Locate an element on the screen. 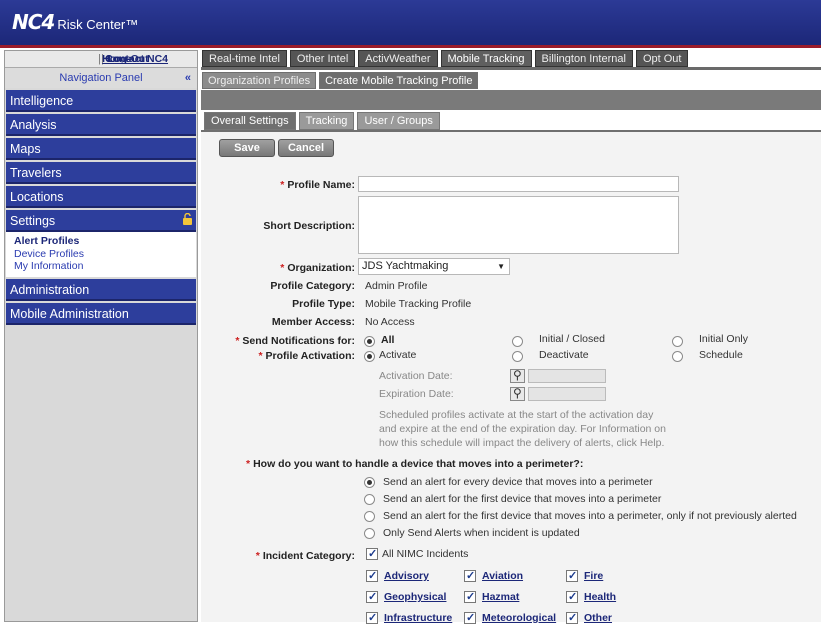 The width and height of the screenshot is (821, 624). tab-opt-out: Opt Out is located at coordinates (662, 58).